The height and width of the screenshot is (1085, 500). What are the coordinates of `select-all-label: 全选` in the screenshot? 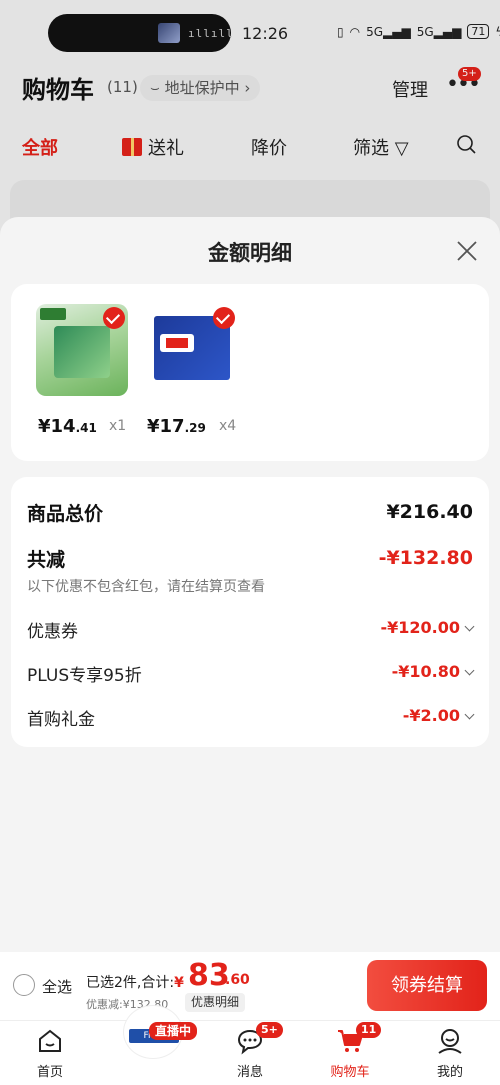 It's located at (57, 986).